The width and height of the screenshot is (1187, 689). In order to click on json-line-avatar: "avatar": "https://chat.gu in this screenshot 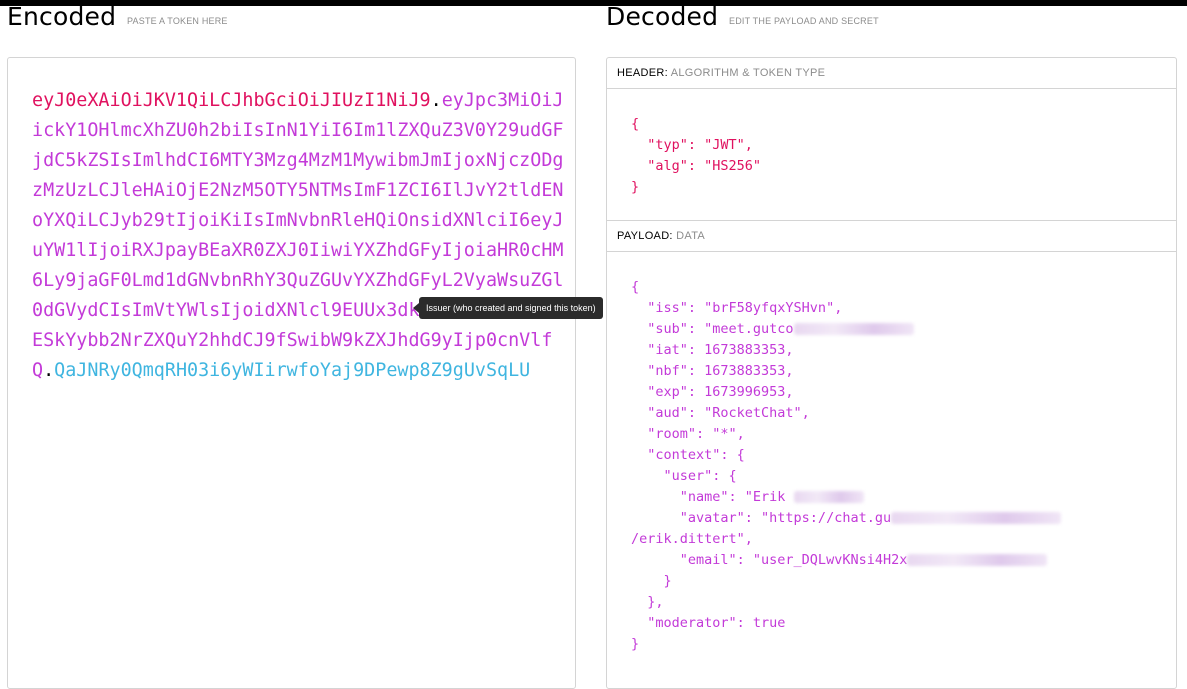, I will do `click(846, 518)`.